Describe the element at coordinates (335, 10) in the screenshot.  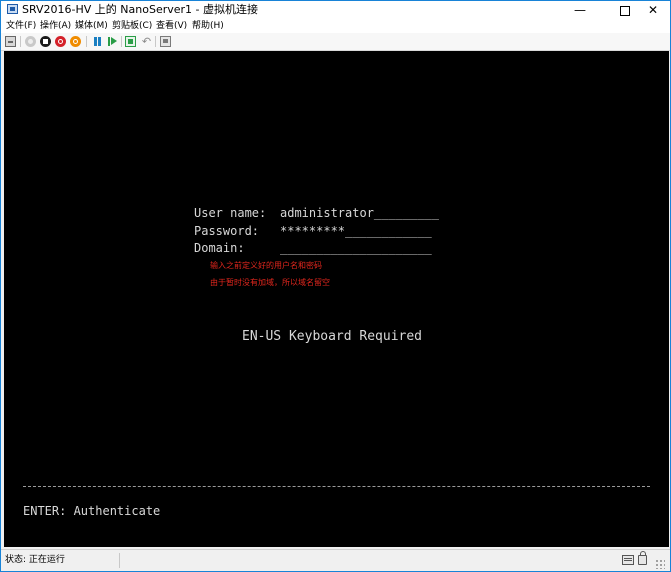
I see `title-bar: SRV2016-HV 上的 NanoServer1 - 虚拟机连接 — ✕` at that location.